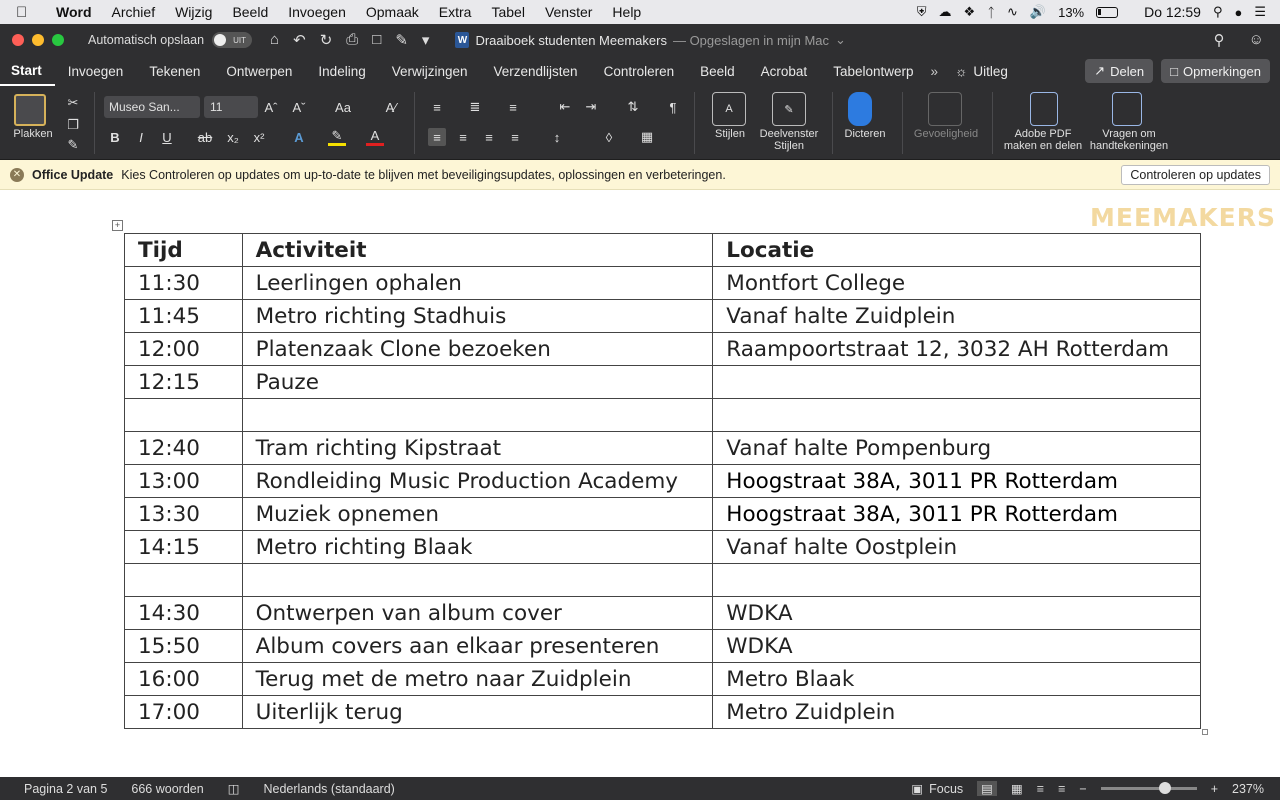 The width and height of the screenshot is (1280, 800). I want to click on zoom-out-icon: −, so click(1082, 789).